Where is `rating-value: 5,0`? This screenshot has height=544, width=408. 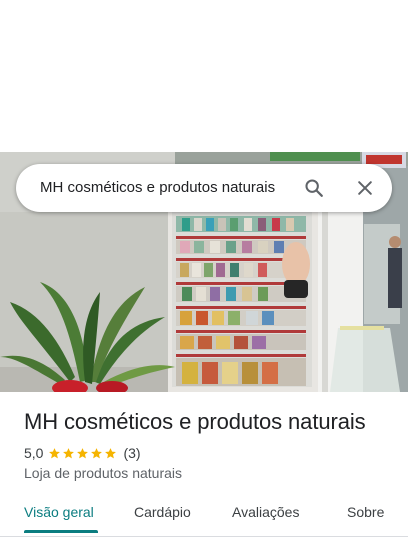
rating-value: 5,0 is located at coordinates (34, 453).